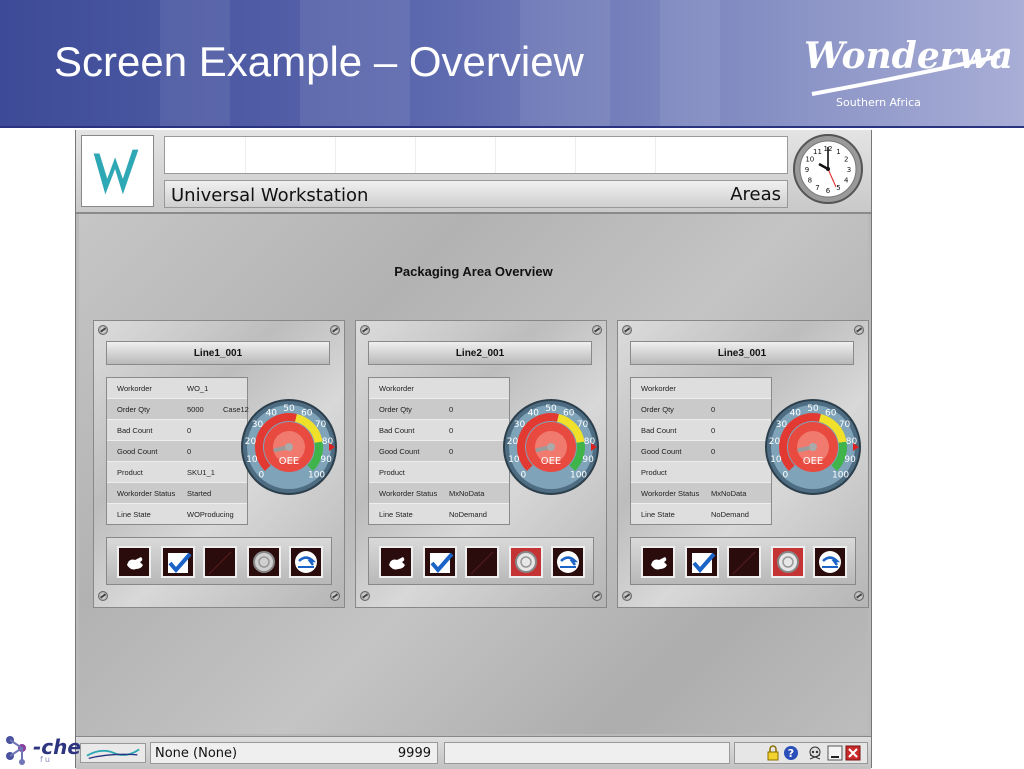  I want to click on wonderware-logo-text: Wonderware, so click(907, 56).